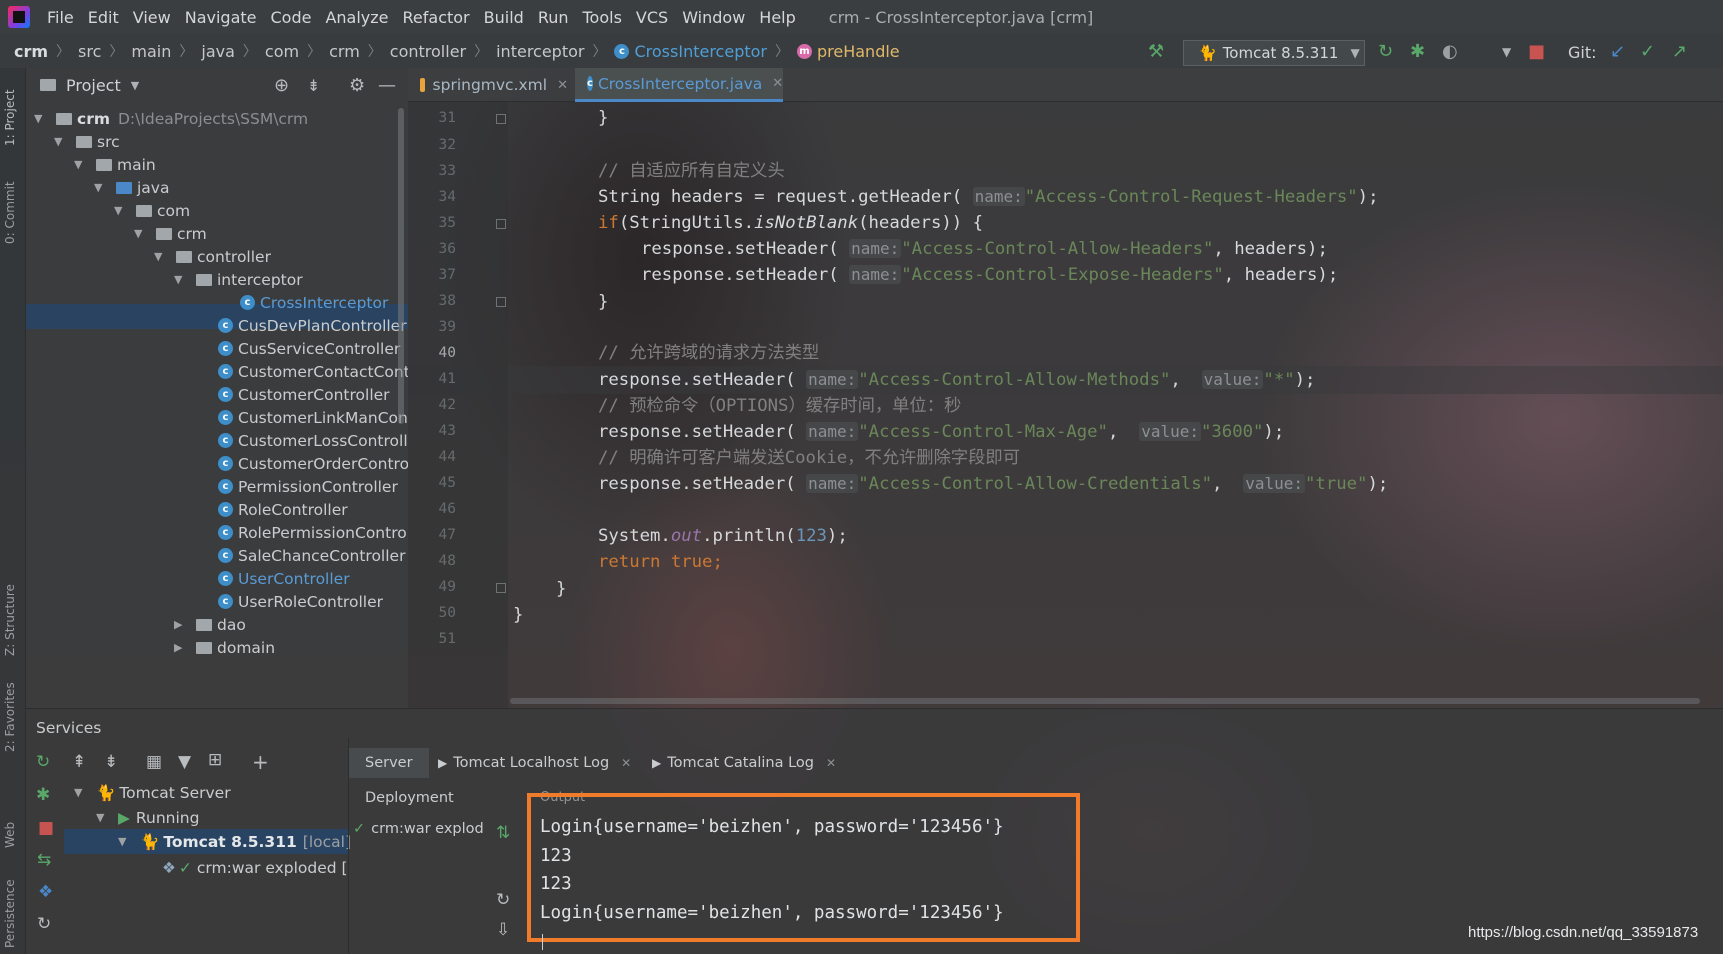 The width and height of the screenshot is (1723, 954). What do you see at coordinates (356, 17) in the screenshot?
I see `menu-analyze: Analyze` at bounding box center [356, 17].